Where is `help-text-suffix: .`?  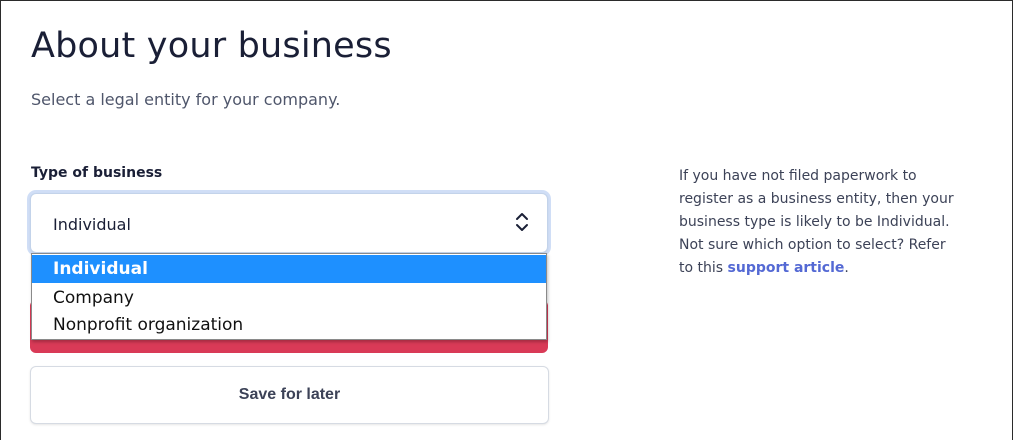
help-text-suffix: . is located at coordinates (846, 268).